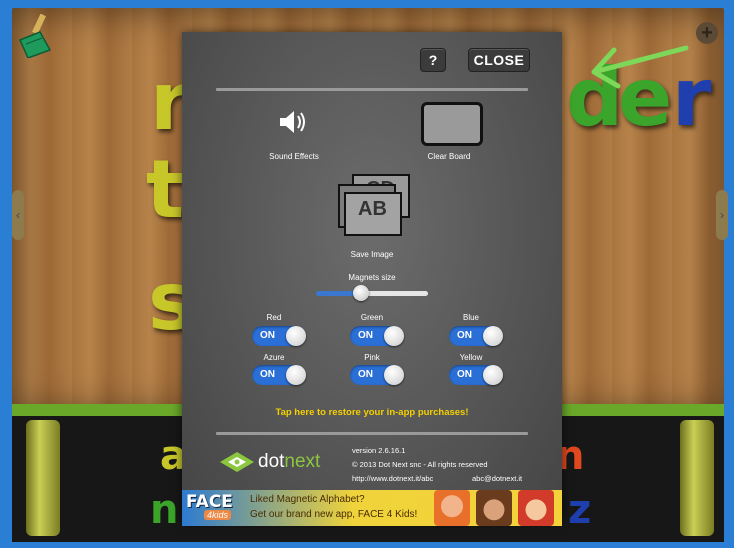  Describe the element at coordinates (279, 375) in the screenshot. I see `toggle-azure: ON` at that location.